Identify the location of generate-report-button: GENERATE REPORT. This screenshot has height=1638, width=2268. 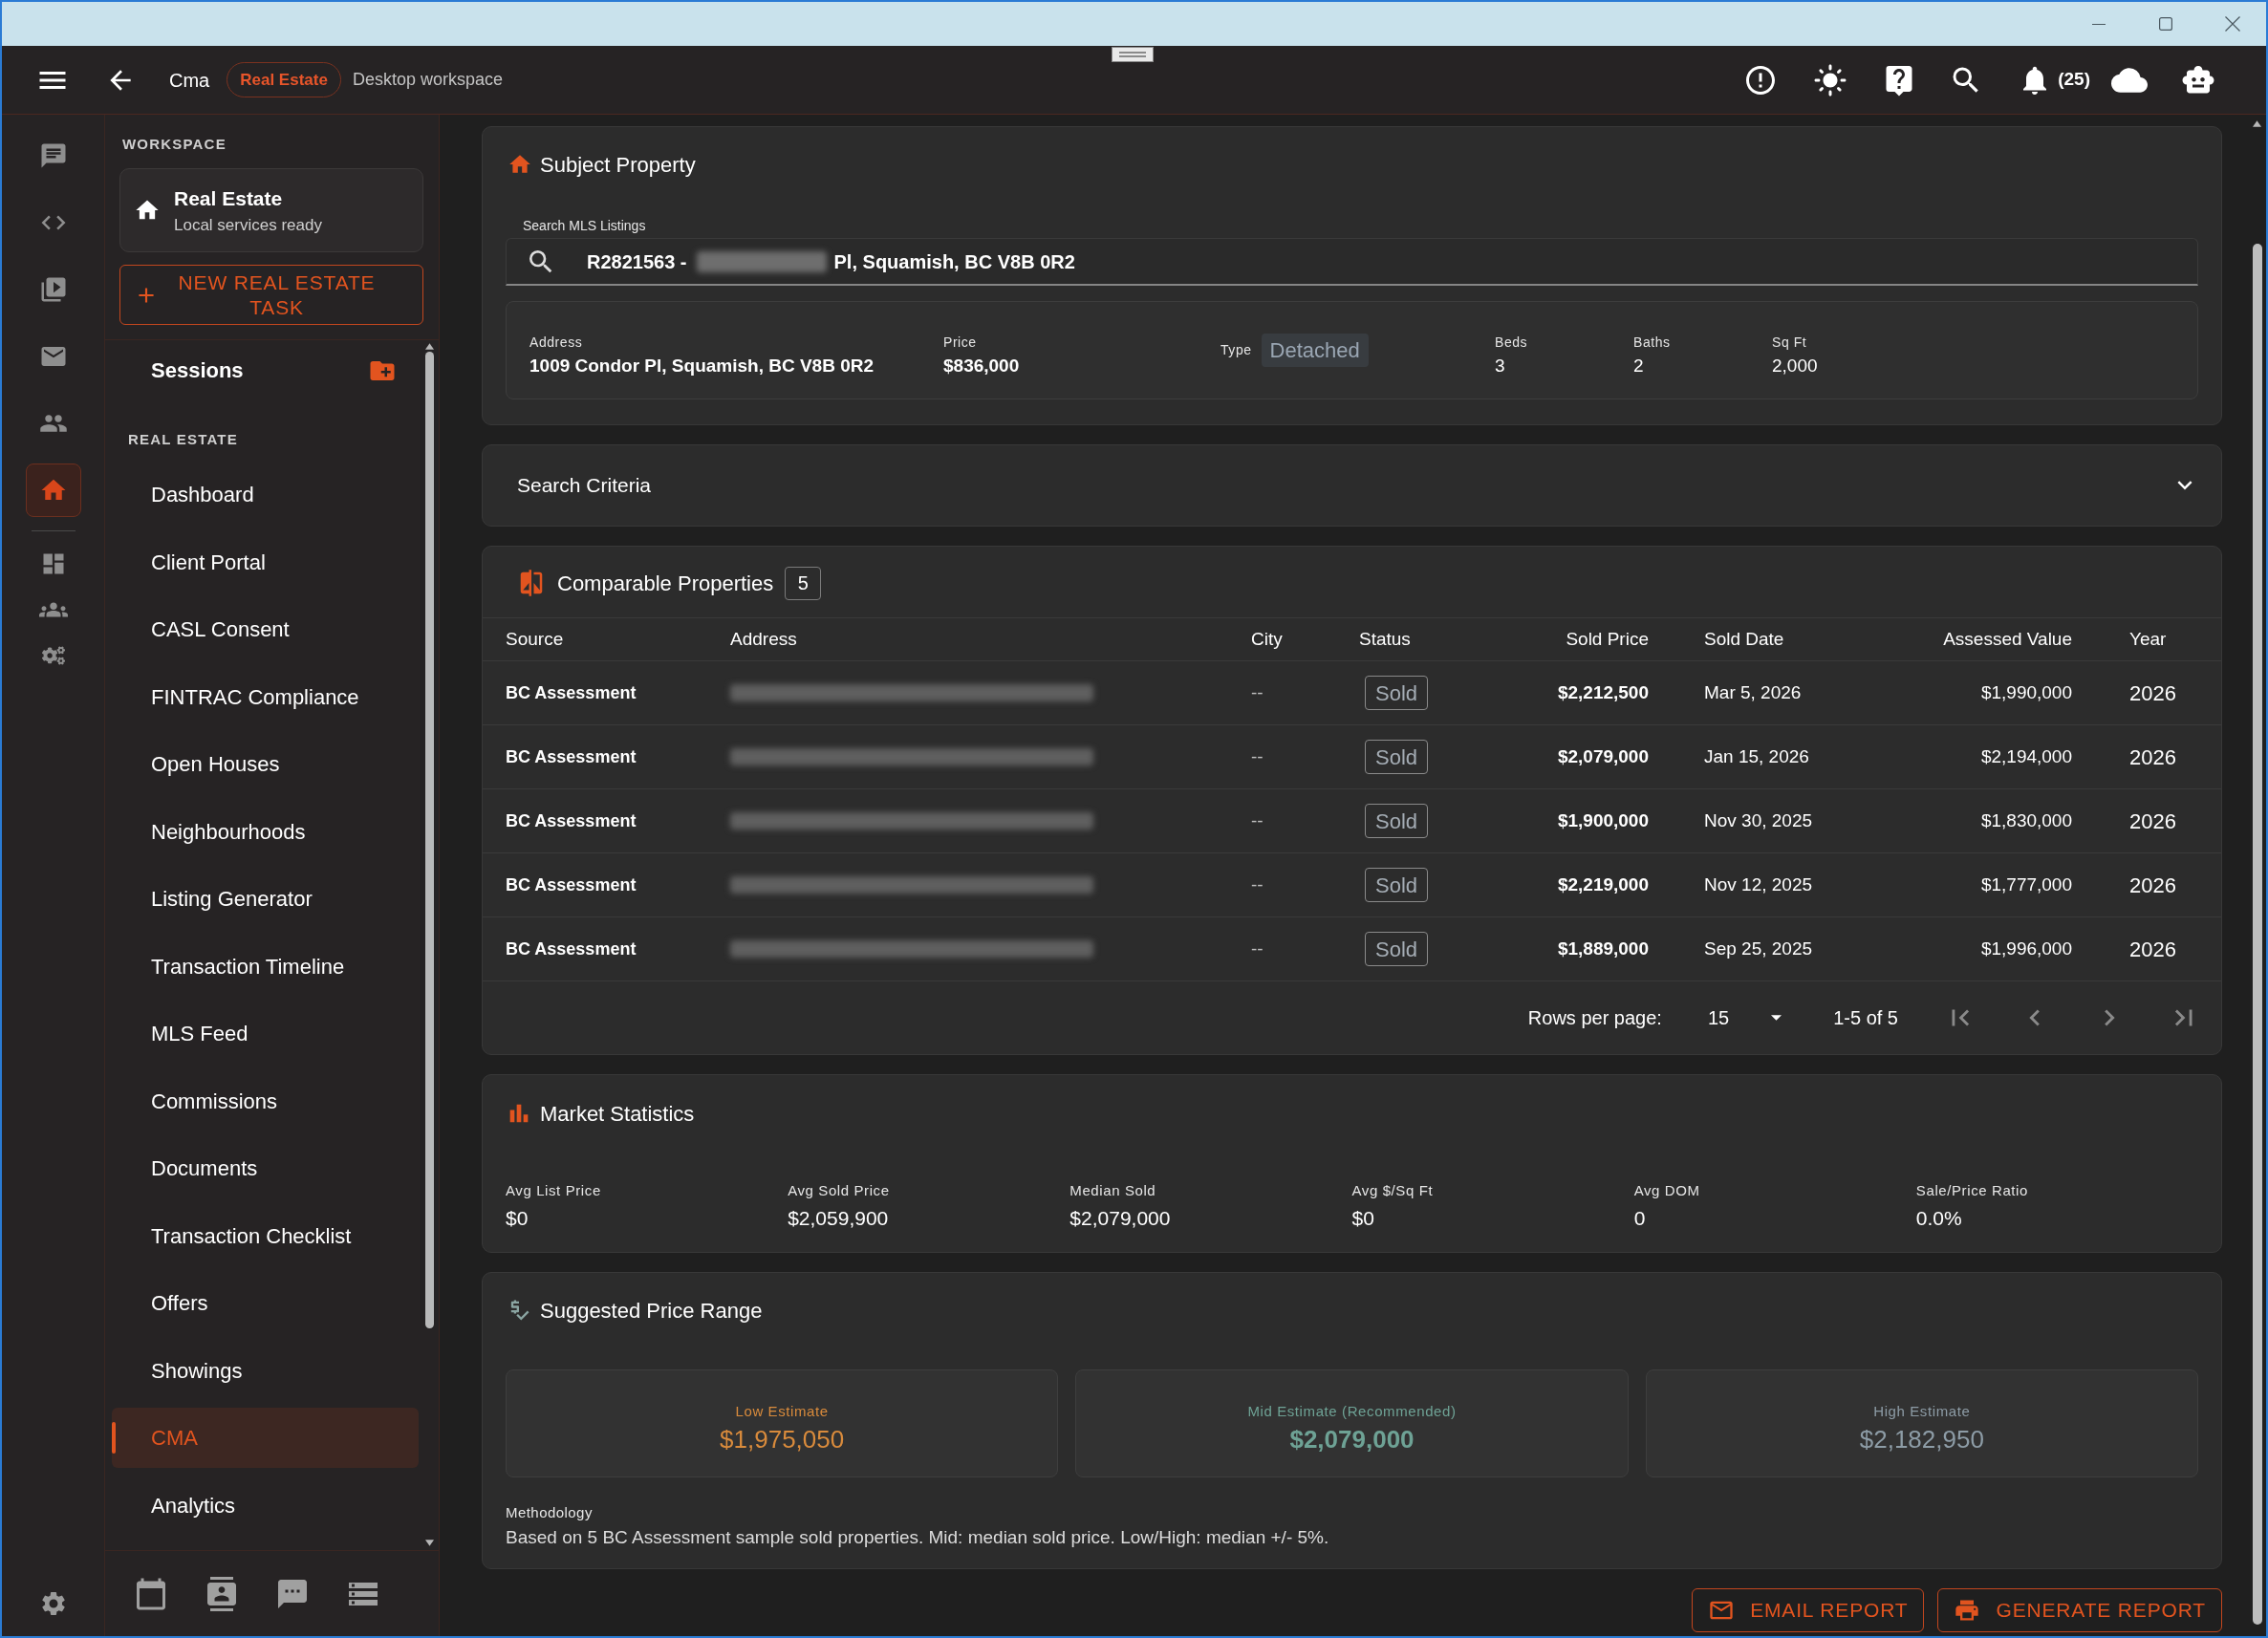
(2079, 1610).